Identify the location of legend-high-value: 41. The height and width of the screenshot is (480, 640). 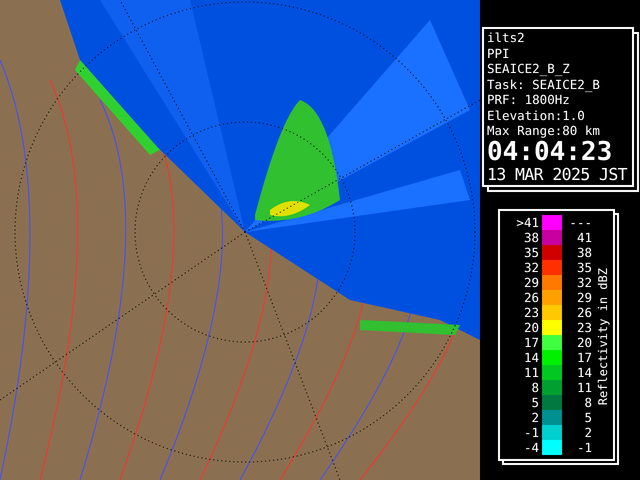
(584, 237).